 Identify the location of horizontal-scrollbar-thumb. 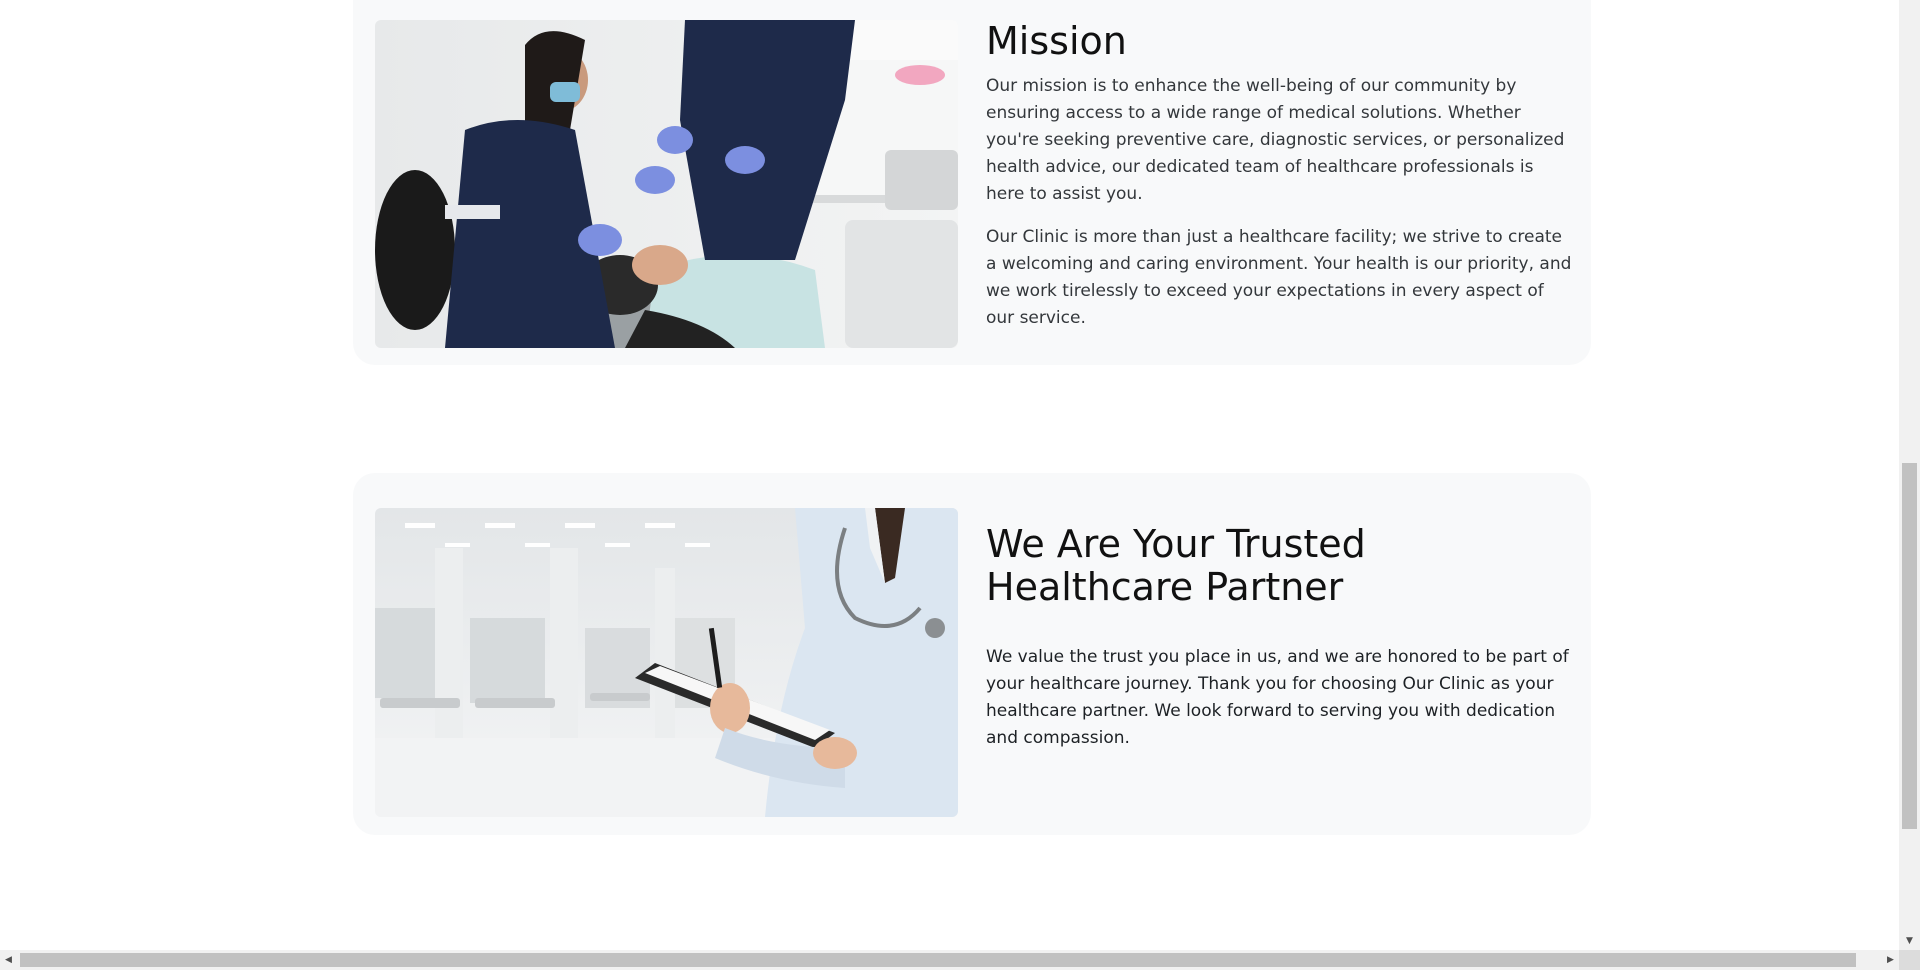
(938, 960).